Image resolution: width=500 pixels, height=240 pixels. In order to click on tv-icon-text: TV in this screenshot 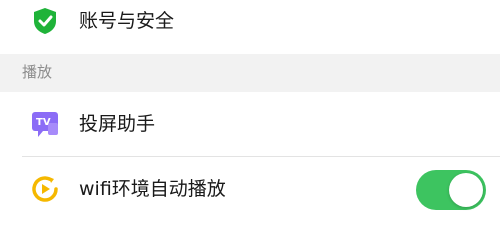, I will do `click(43, 122)`.